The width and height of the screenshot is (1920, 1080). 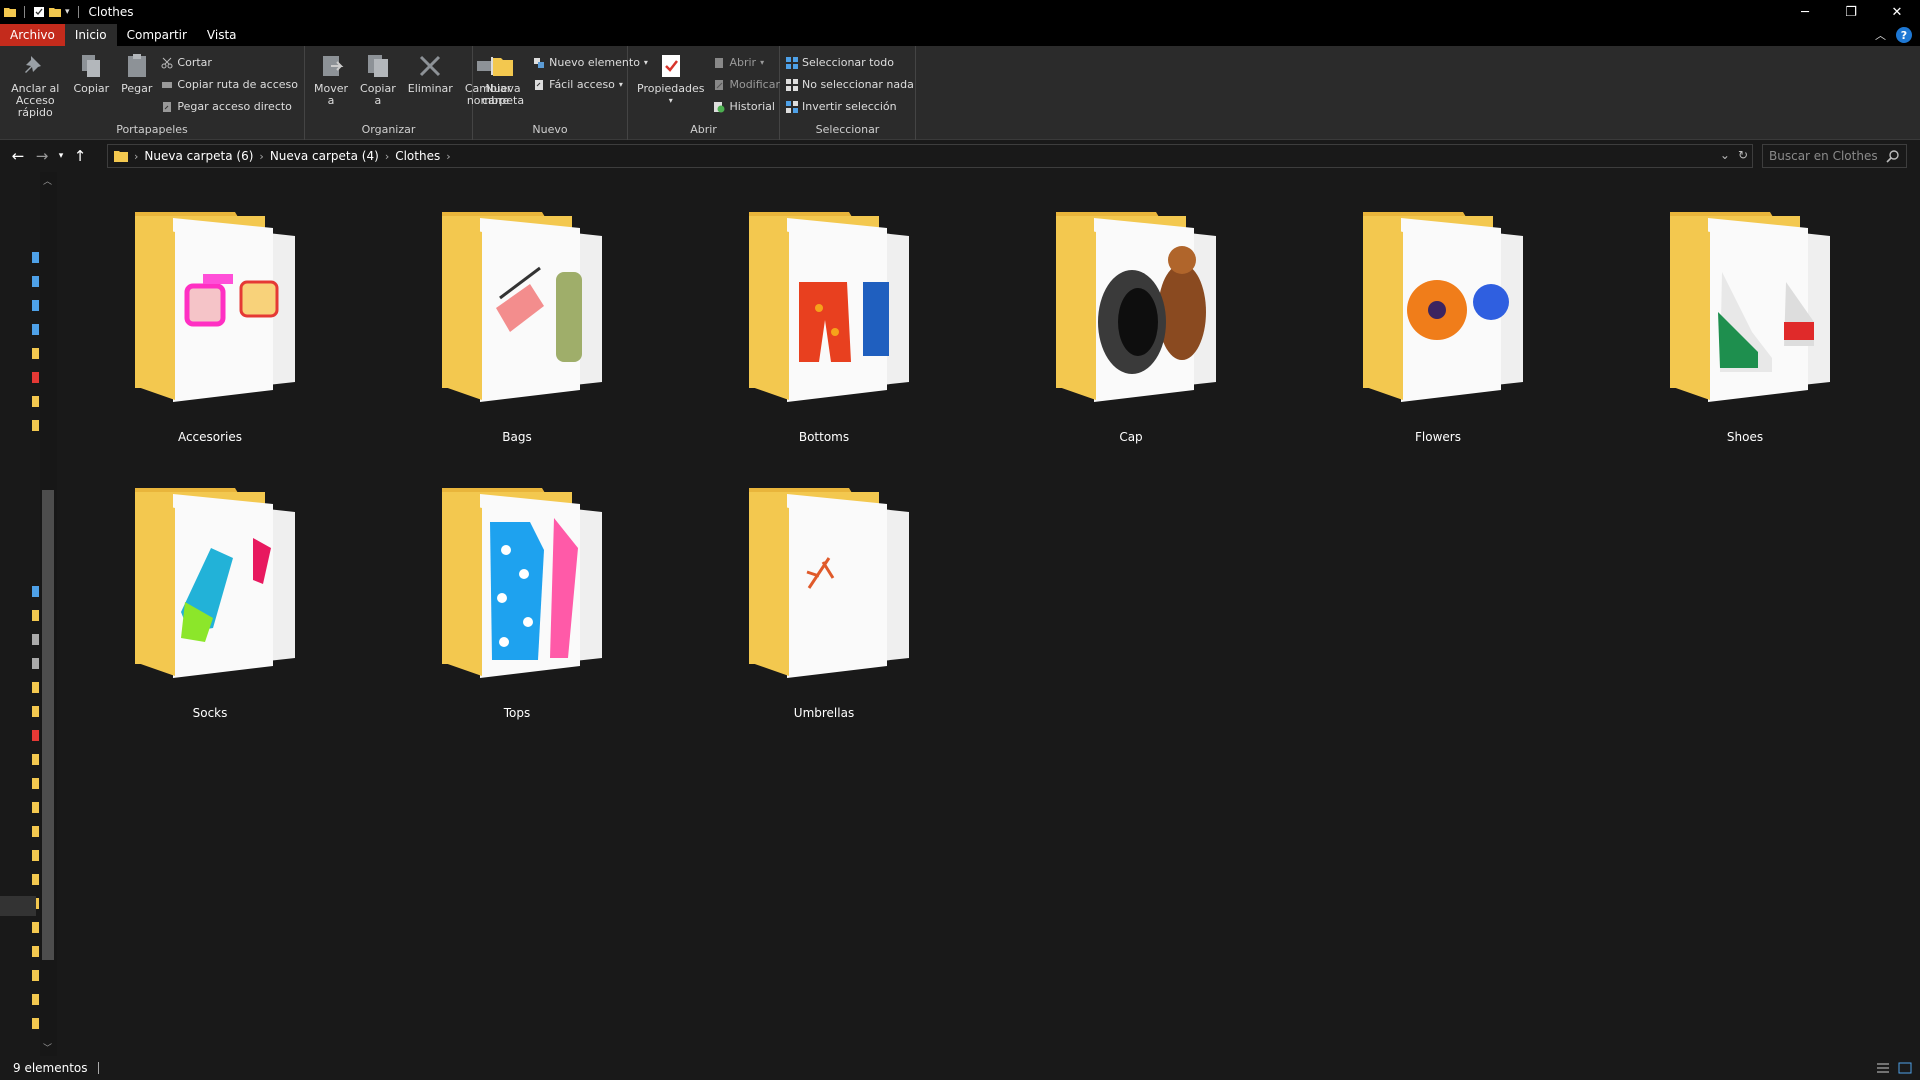 What do you see at coordinates (746, 84) in the screenshot?
I see `edit-button: Modificar` at bounding box center [746, 84].